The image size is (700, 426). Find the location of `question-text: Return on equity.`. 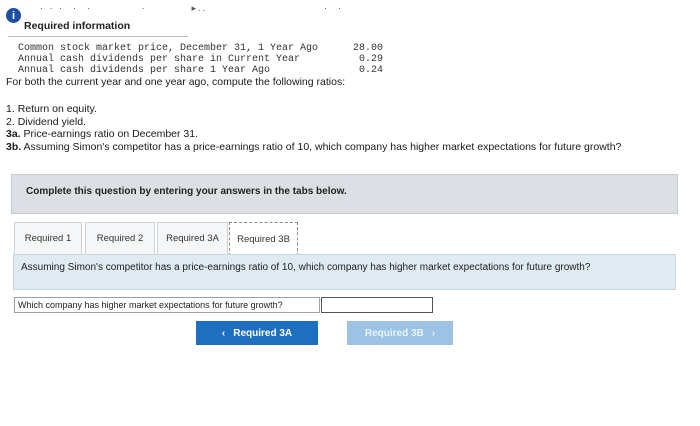

question-text: Return on equity. is located at coordinates (57, 109).